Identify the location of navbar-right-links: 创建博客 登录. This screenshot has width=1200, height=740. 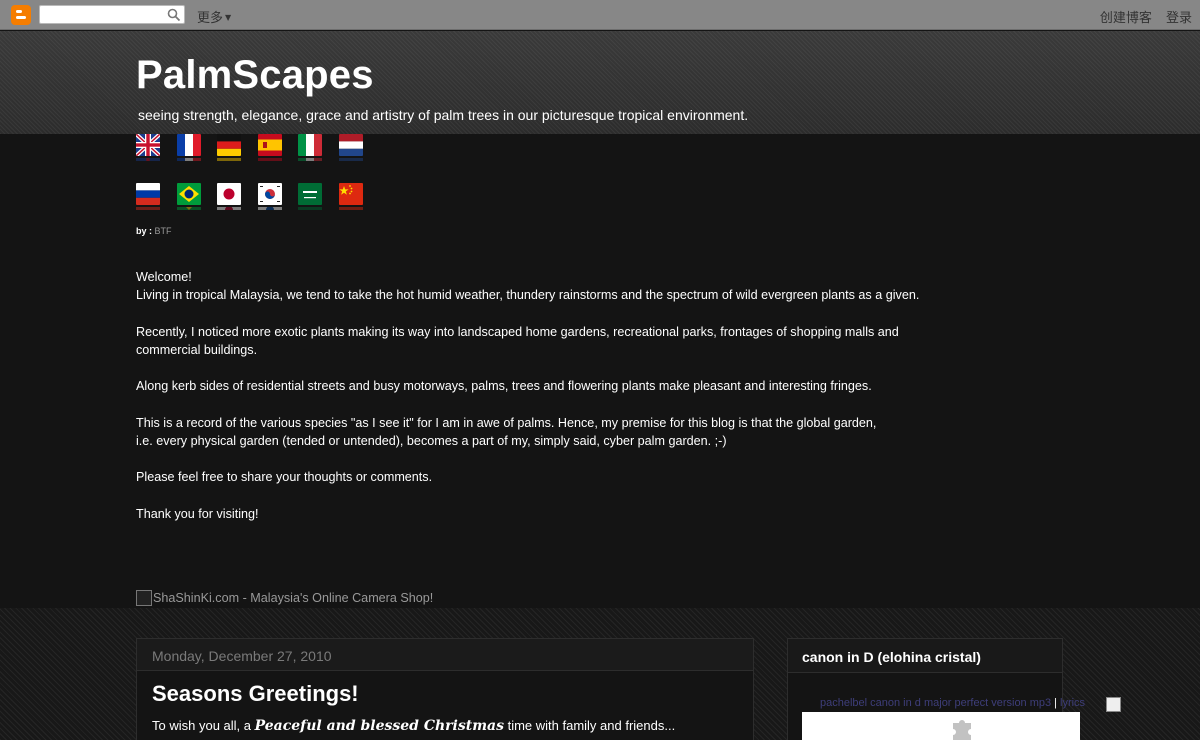
(1141, 16).